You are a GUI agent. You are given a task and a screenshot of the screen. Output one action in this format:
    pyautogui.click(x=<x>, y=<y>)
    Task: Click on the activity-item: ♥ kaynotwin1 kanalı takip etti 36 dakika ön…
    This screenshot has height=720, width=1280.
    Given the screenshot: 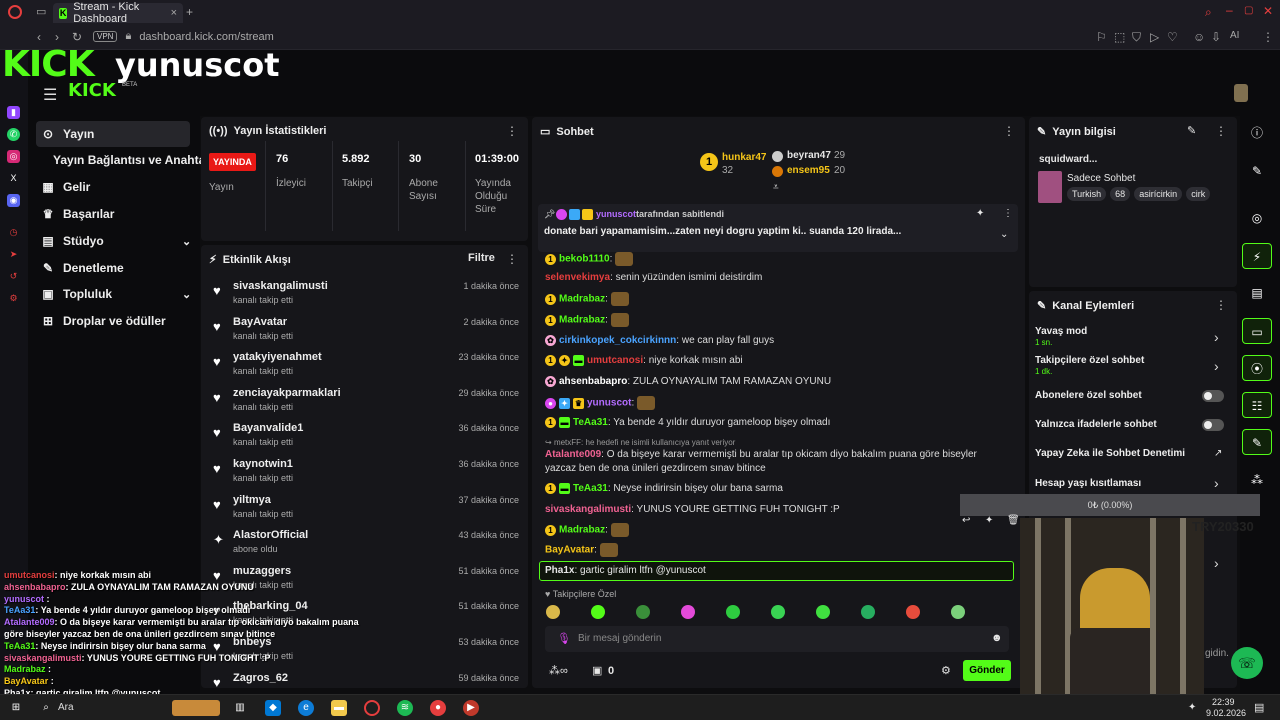 What is the action you would take?
    pyautogui.click(x=365, y=474)
    